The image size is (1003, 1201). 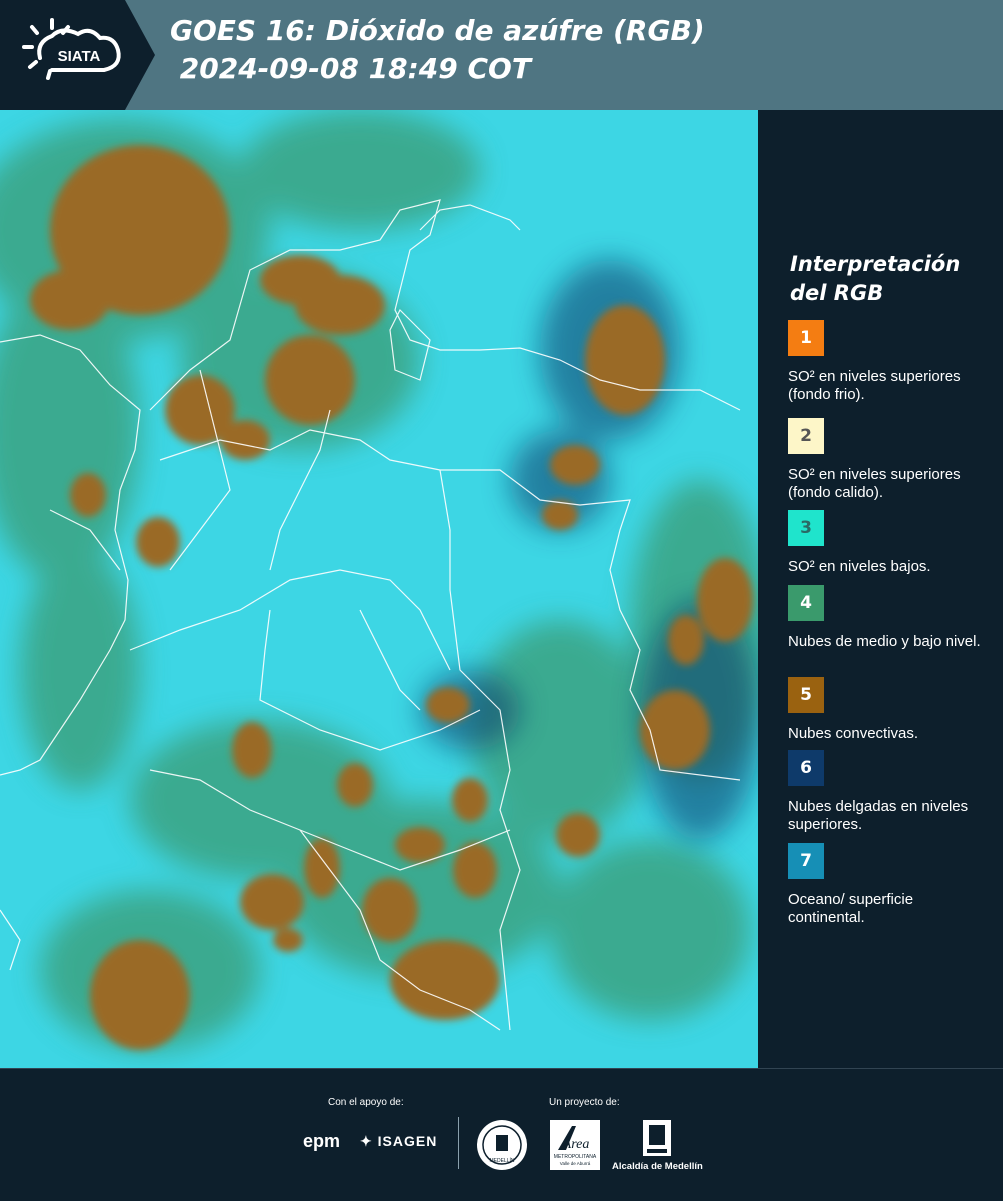 What do you see at coordinates (657, 1145) in the screenshot?
I see `alcaldia-logo: Alcaldía de Medellín` at bounding box center [657, 1145].